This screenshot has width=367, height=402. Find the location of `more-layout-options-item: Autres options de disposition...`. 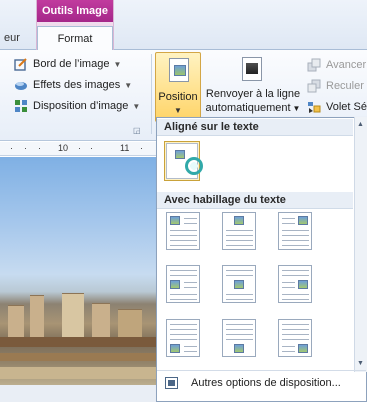

more-layout-options-item: Autres options de disposition... is located at coordinates (261, 382).